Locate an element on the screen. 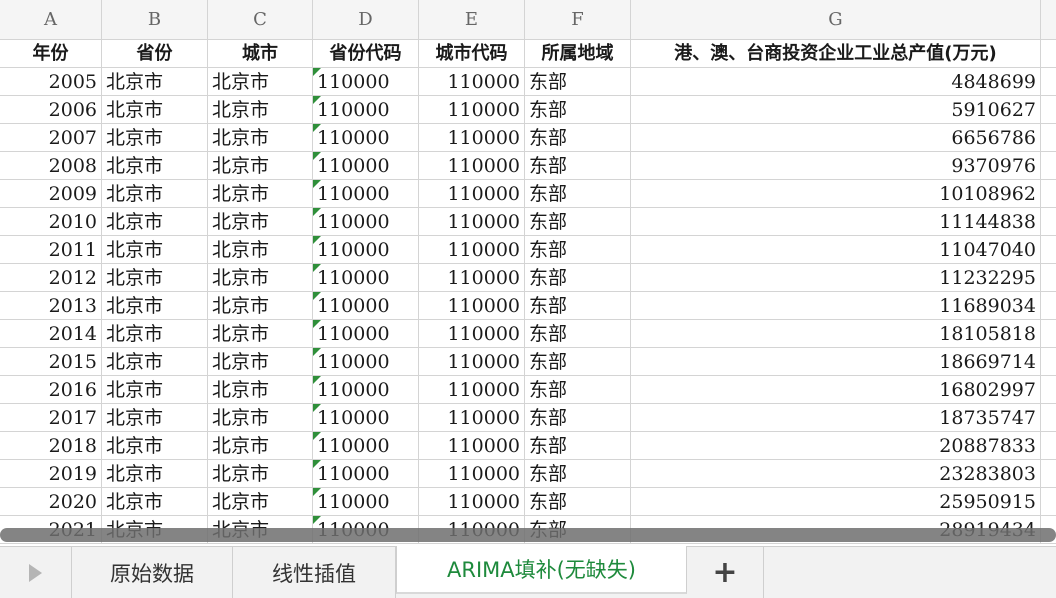 This screenshot has width=1056, height=598. column-header-b: B is located at coordinates (155, 20).